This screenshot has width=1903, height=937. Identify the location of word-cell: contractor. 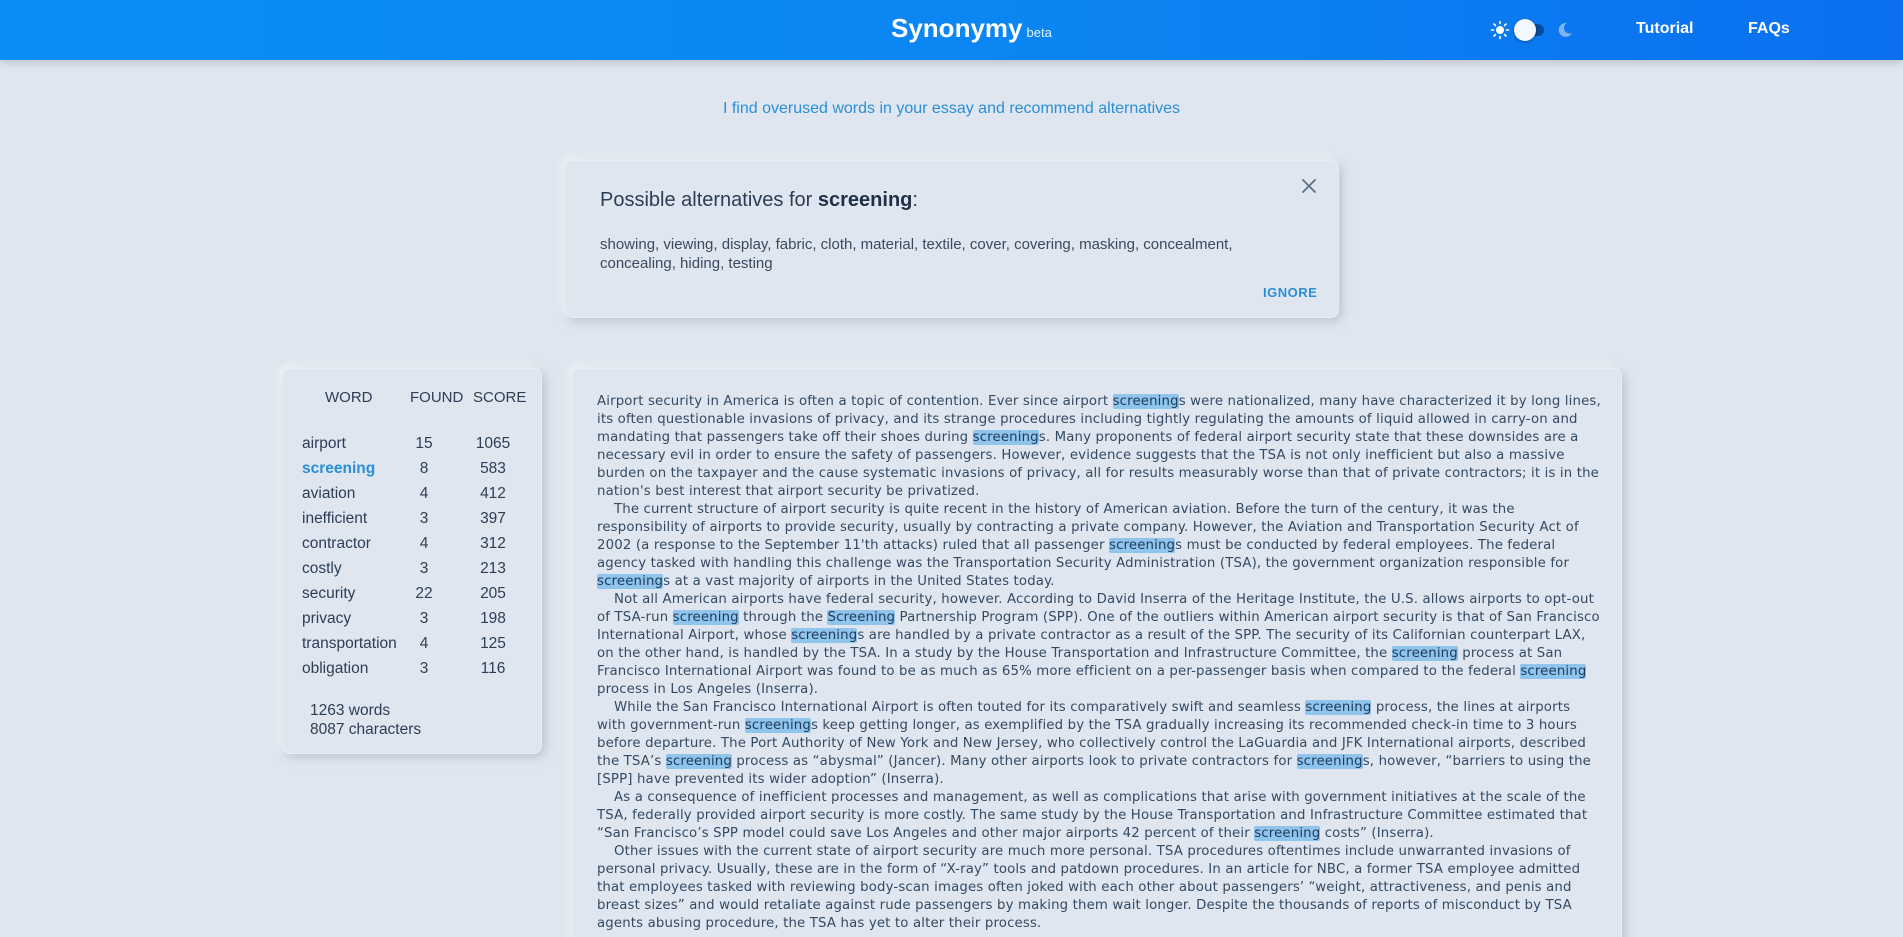
(336, 543).